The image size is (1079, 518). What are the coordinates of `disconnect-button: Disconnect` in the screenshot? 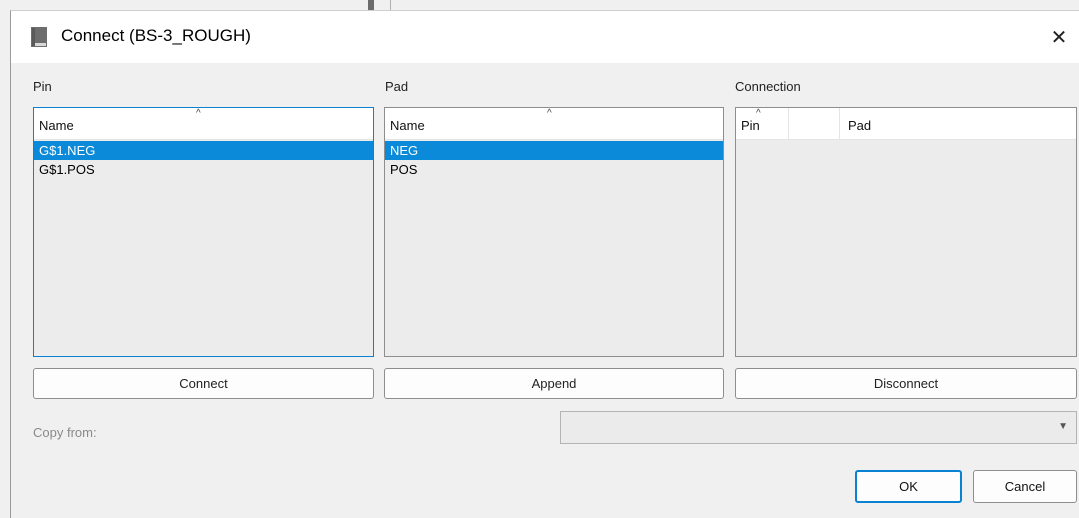 It's located at (906, 383).